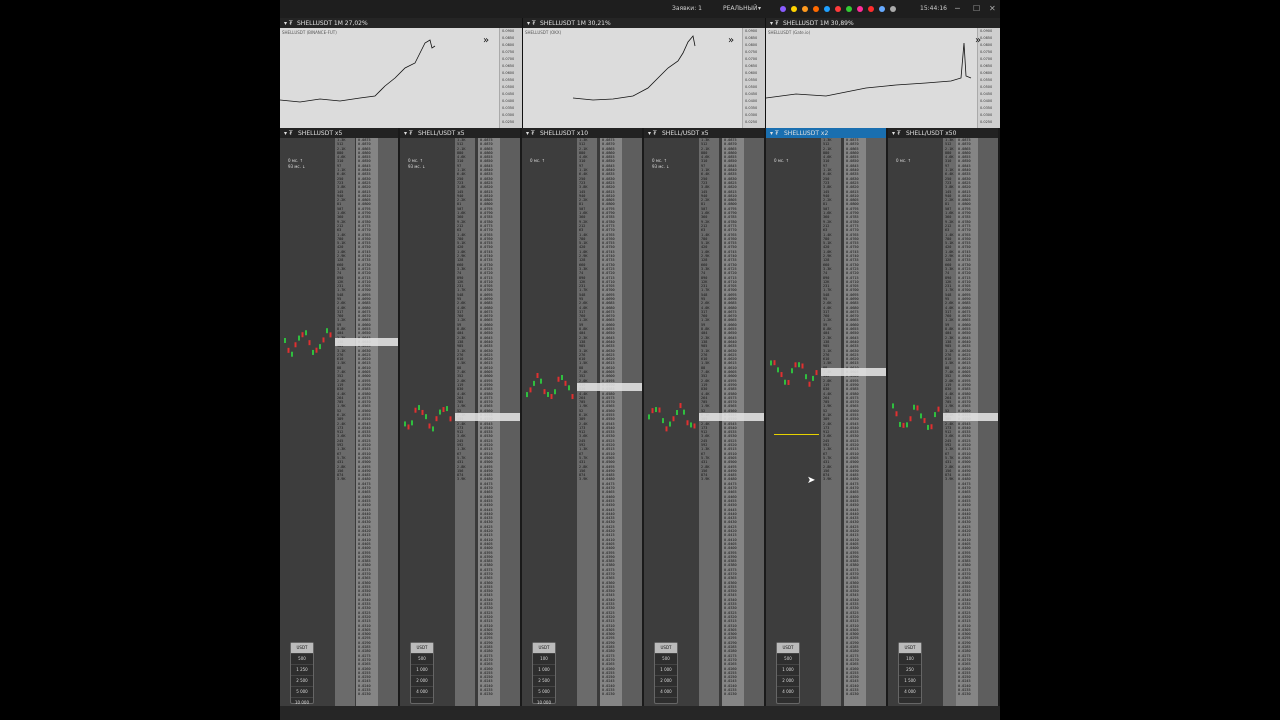  What do you see at coordinates (640, 713) in the screenshot?
I see `status-bar` at bounding box center [640, 713].